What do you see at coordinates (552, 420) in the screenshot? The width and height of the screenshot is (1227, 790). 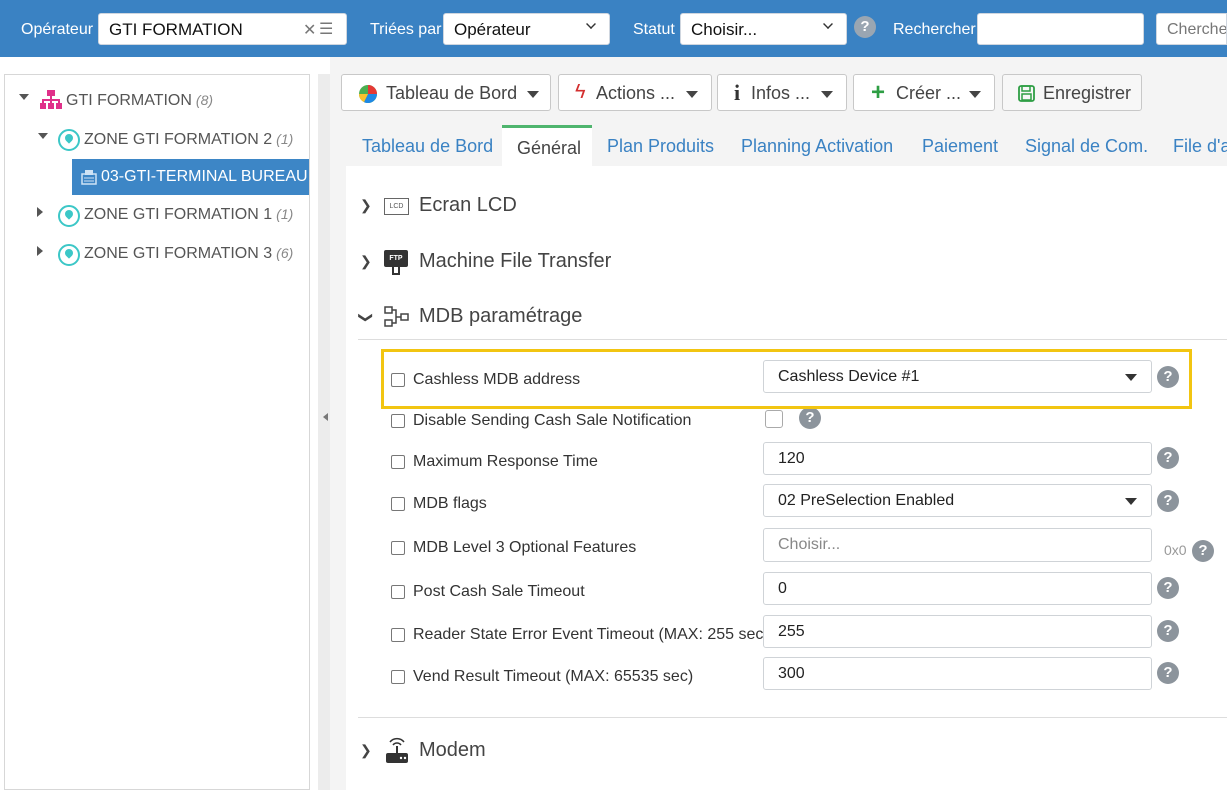 I see `field-label-disable-cash-sale: Disable Sending Cash Sale Notification` at bounding box center [552, 420].